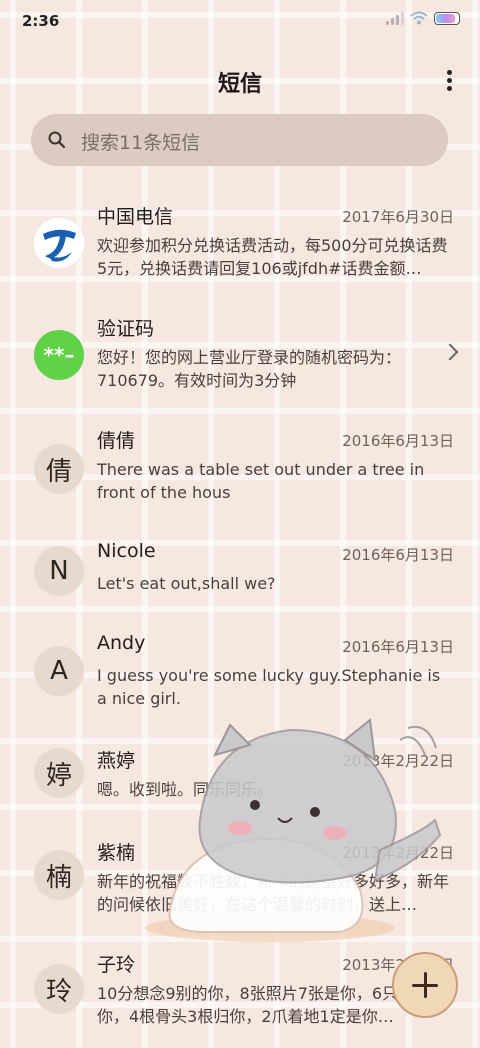 This screenshot has height=1048, width=480. I want to click on chevron-right-icon, so click(450, 352).